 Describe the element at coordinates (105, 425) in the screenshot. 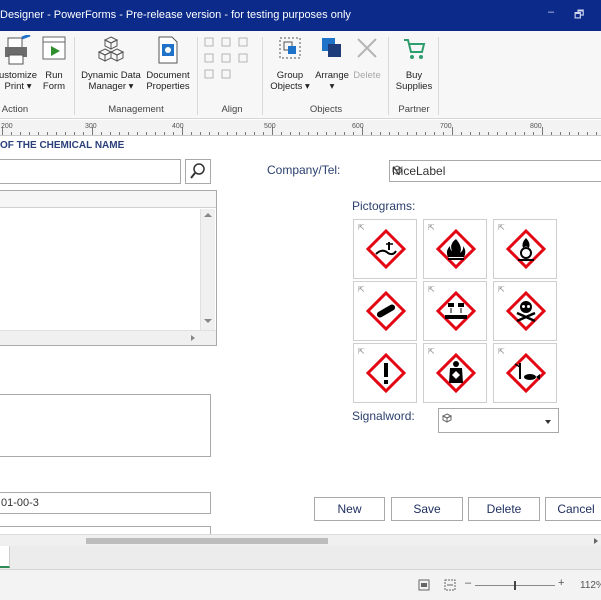

I see `description-textarea` at that location.